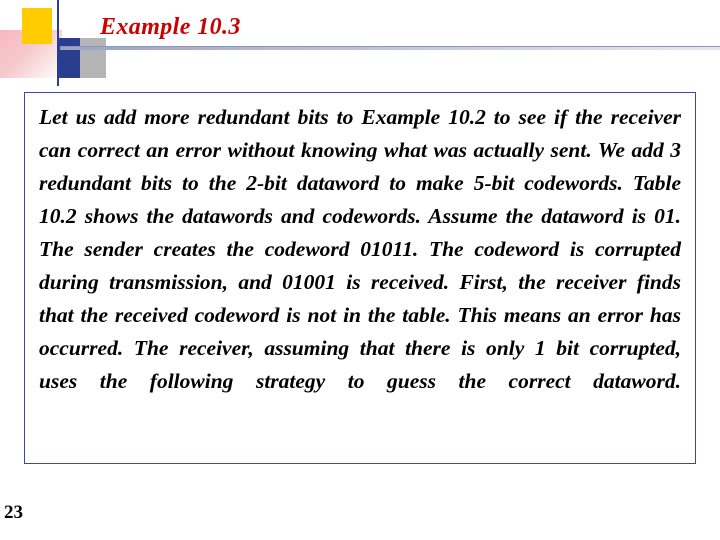 The height and width of the screenshot is (540, 720). I want to click on title-divider, so click(390, 48).